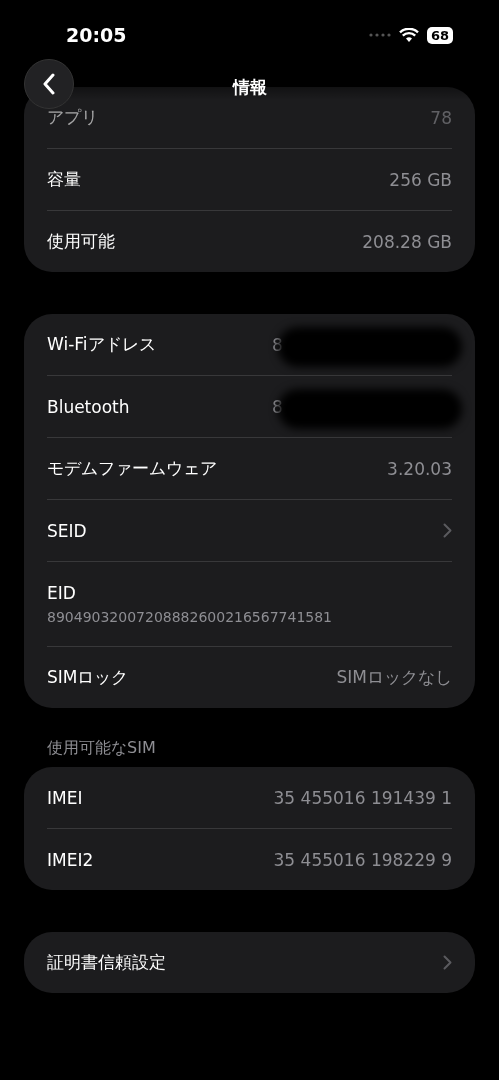 This screenshot has height=1080, width=499. What do you see at coordinates (64, 179) in the screenshot?
I see `row-label: 容量` at bounding box center [64, 179].